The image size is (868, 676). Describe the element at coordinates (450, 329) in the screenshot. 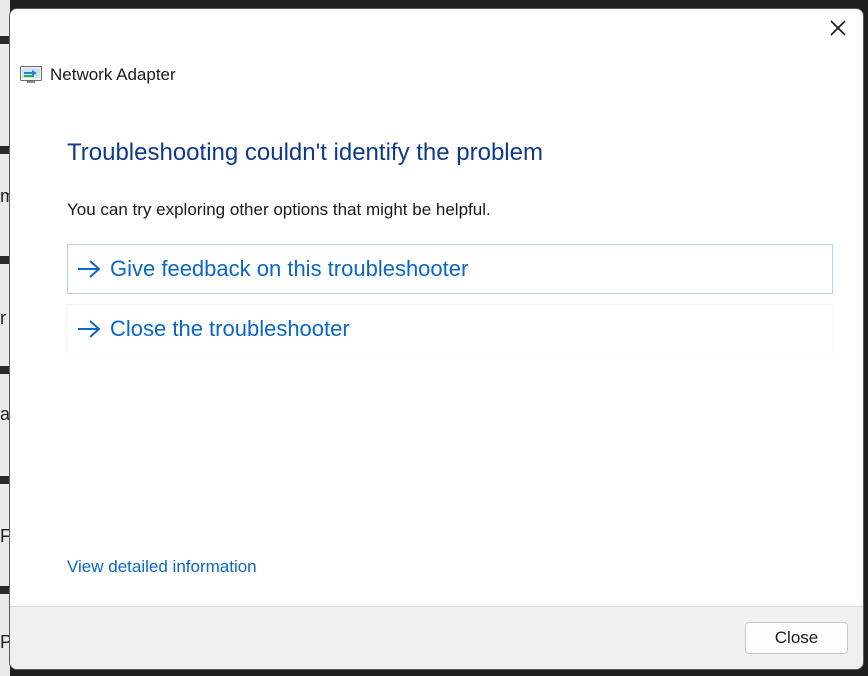

I see `close-troubleshooter-option: Close the troubleshooter` at that location.